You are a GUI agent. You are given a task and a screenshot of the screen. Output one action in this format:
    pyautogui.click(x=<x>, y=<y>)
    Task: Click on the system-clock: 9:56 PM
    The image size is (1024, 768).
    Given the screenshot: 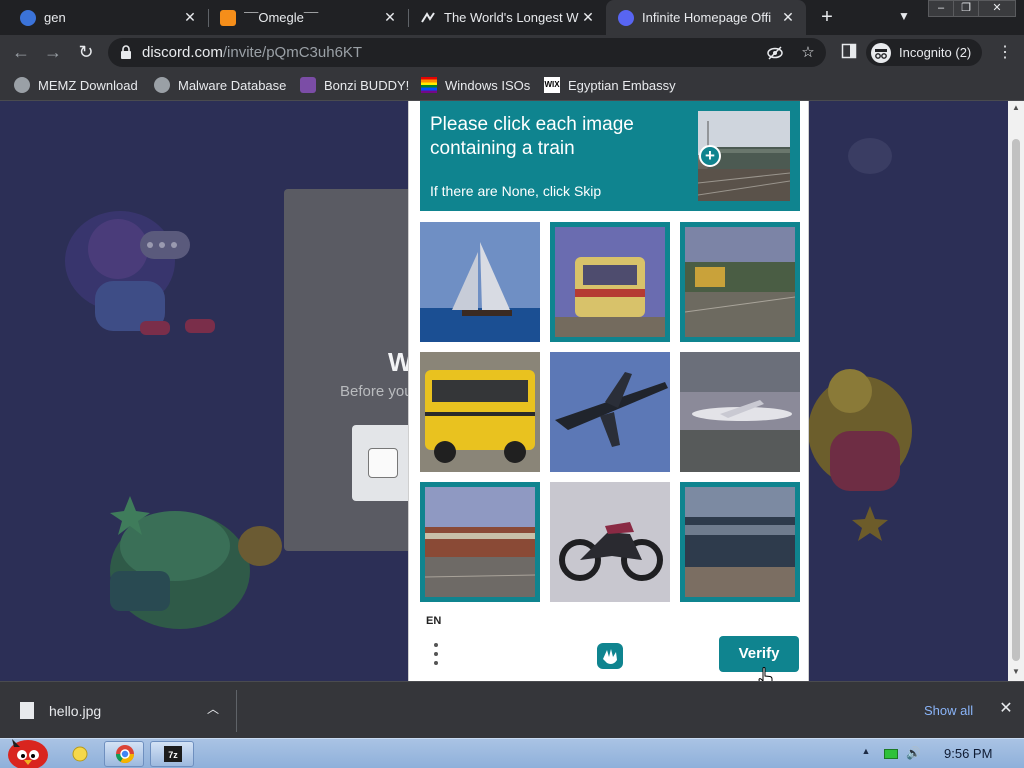 What is the action you would take?
    pyautogui.click(x=968, y=753)
    